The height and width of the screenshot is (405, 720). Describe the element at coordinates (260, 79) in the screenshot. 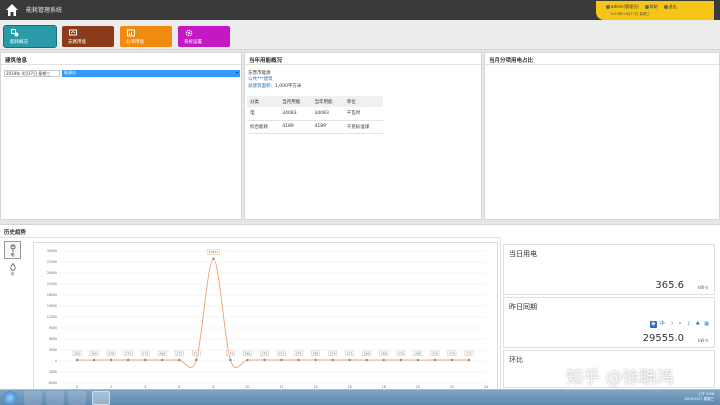

I see `building-type: 公共***建筑` at that location.